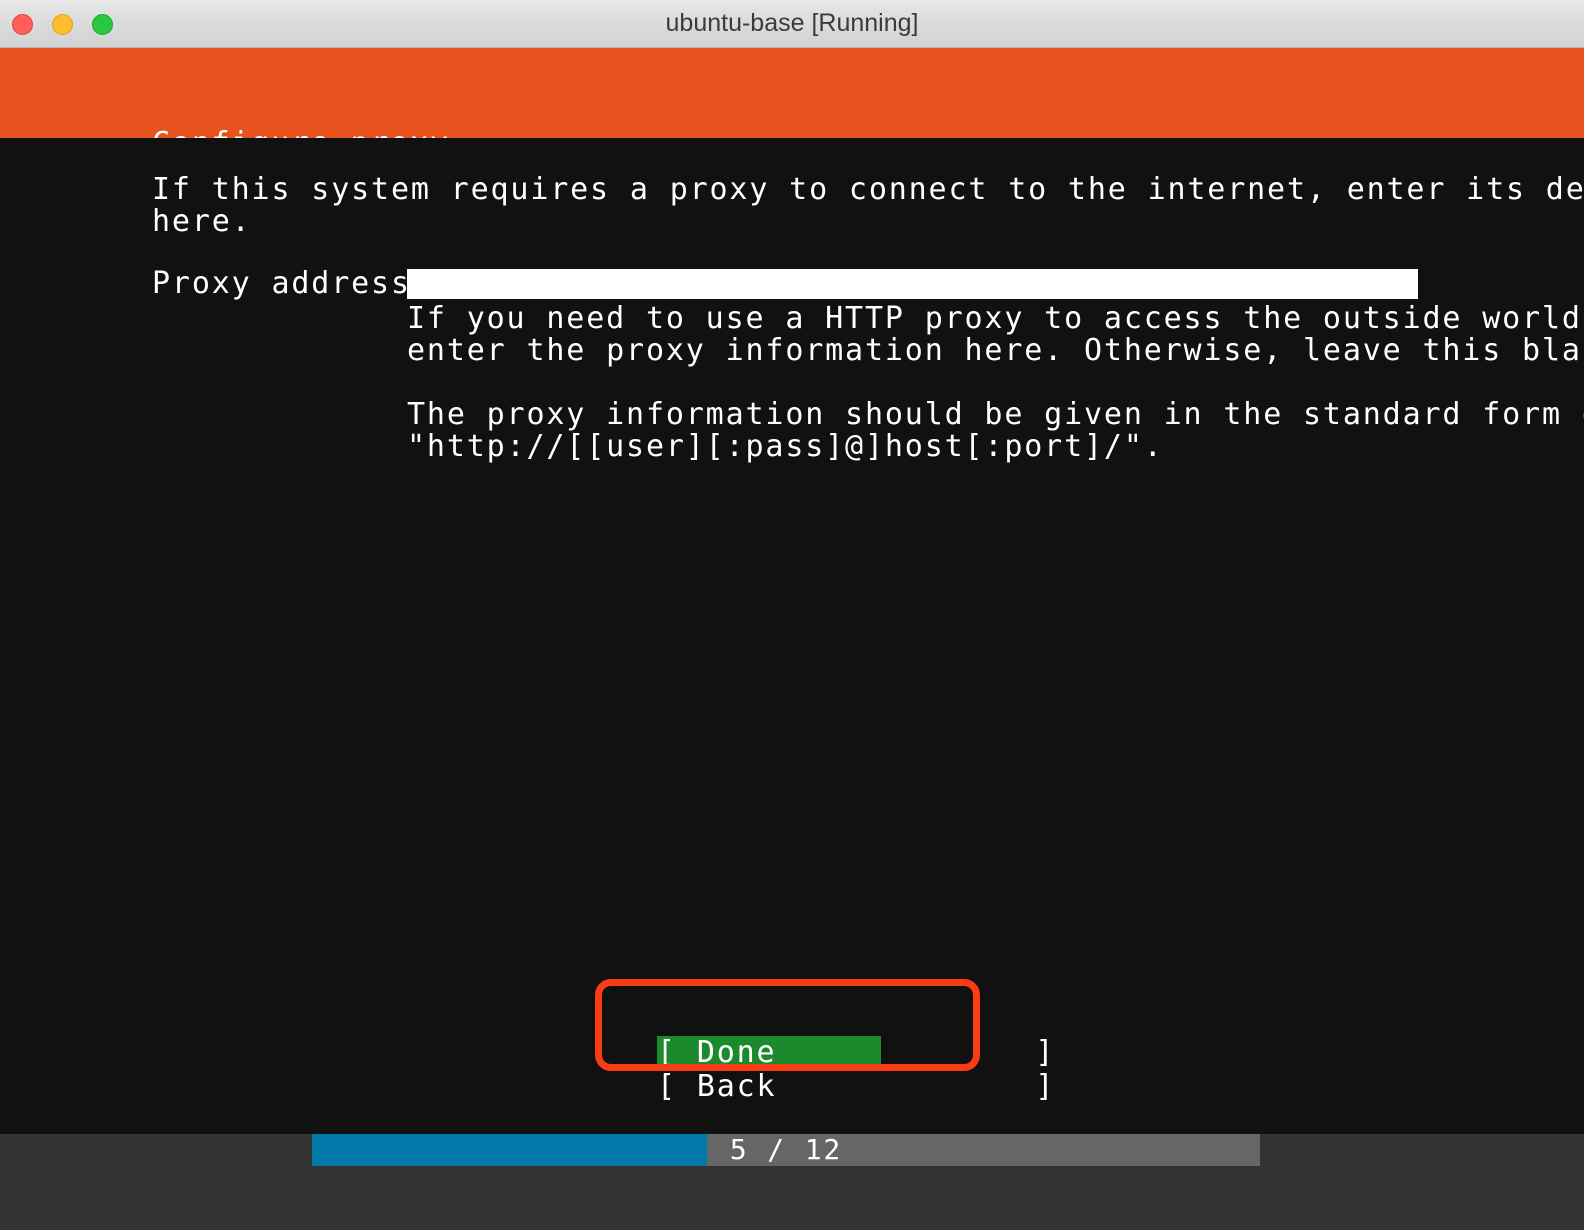  What do you see at coordinates (792, 1182) in the screenshot?
I see `installer-footer: 5 / 12` at bounding box center [792, 1182].